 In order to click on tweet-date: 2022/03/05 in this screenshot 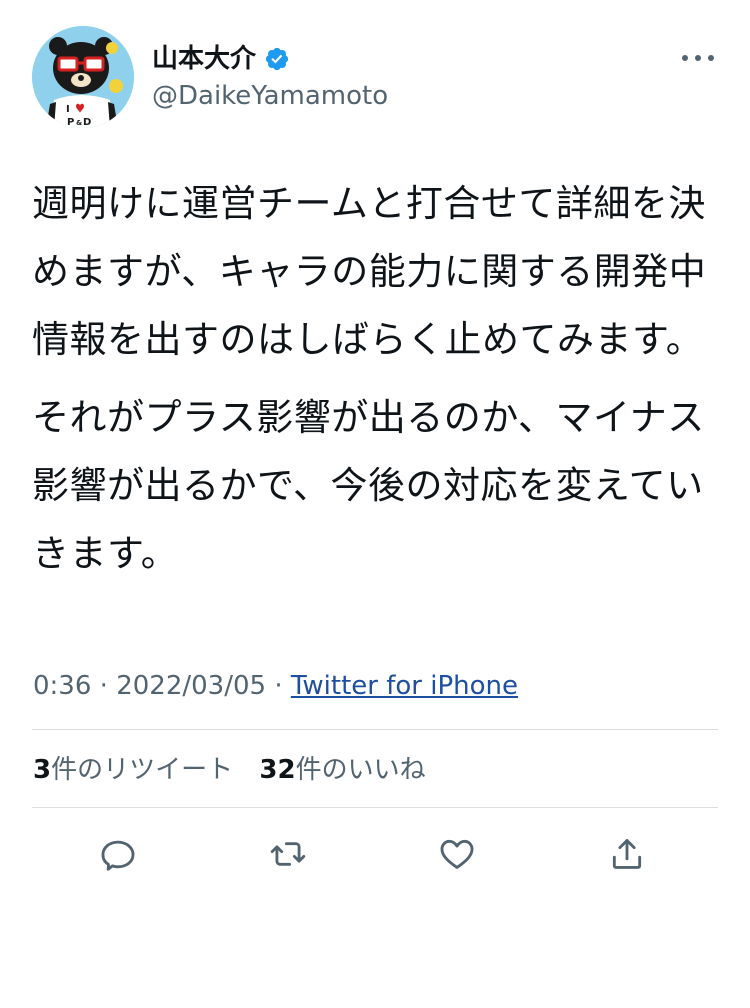, I will do `click(191, 686)`.